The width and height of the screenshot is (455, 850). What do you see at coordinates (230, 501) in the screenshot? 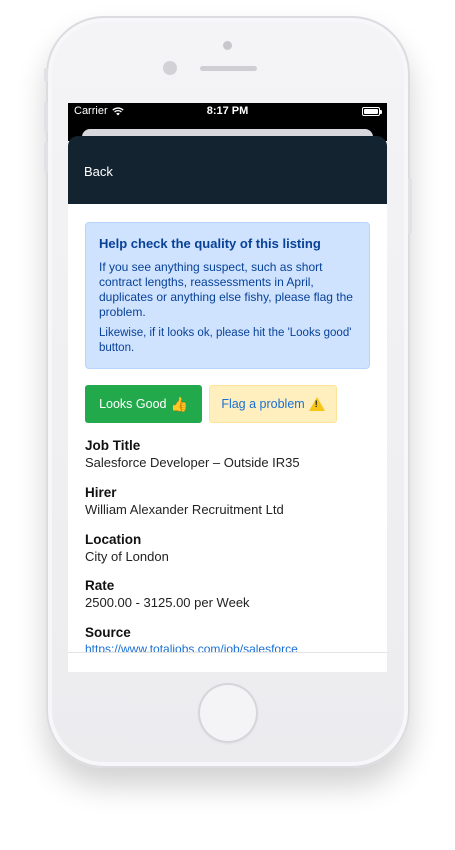
I see `hirer-field: Hirer William Alexander Recruitment Ltd` at bounding box center [230, 501].